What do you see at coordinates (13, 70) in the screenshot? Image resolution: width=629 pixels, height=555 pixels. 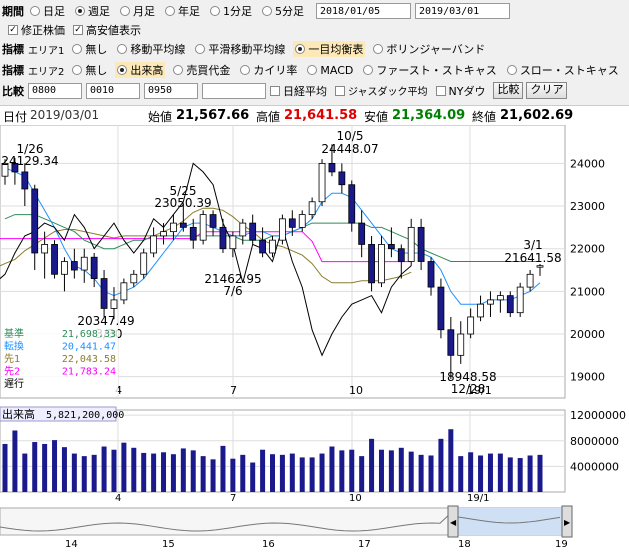 I see `indicator2-label: 指標` at bounding box center [13, 70].